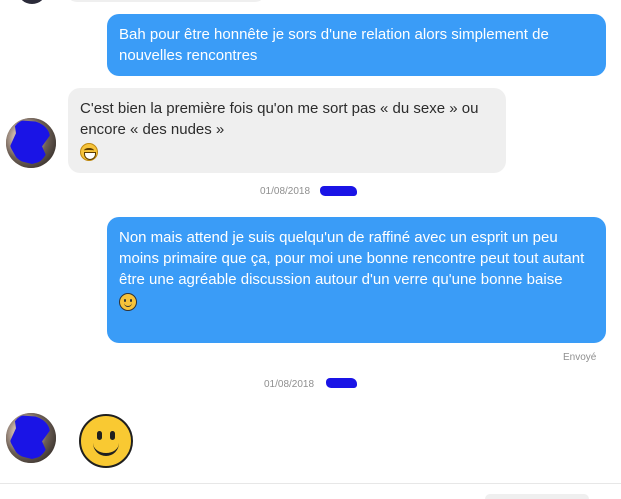 The height and width of the screenshot is (499, 621). Describe the element at coordinates (106, 449) in the screenshot. I see `emoji-mouth` at that location.